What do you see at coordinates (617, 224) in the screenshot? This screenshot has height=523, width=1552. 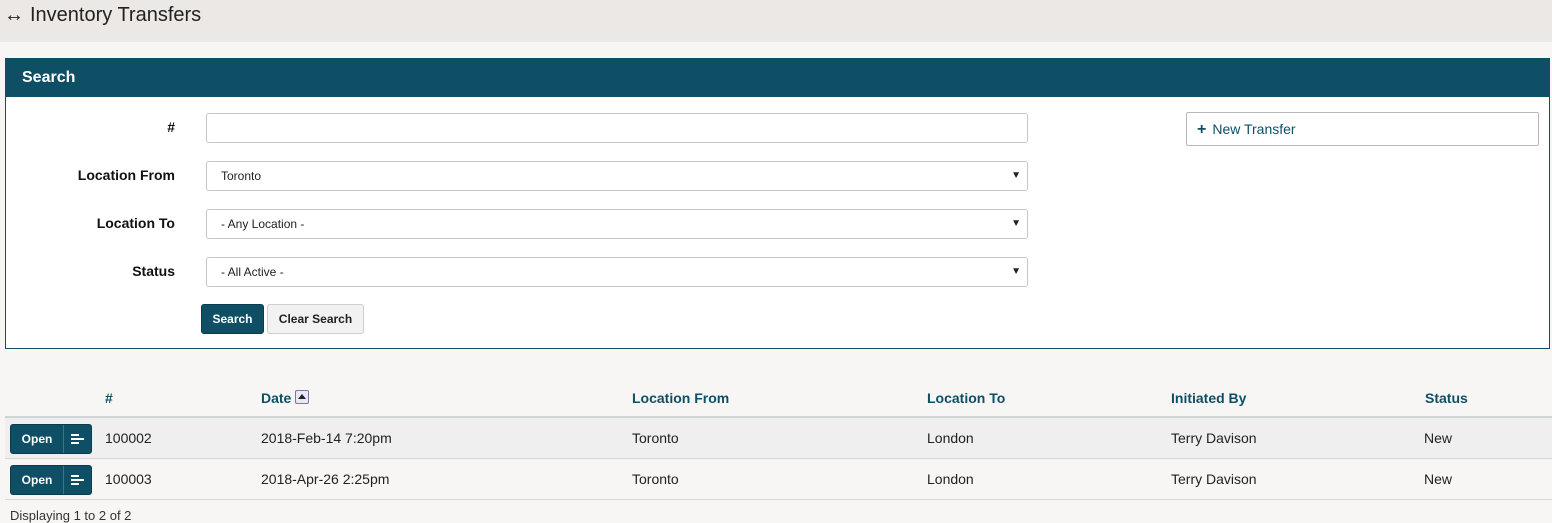 I see `location-to-select: - Any Location - ▼` at bounding box center [617, 224].